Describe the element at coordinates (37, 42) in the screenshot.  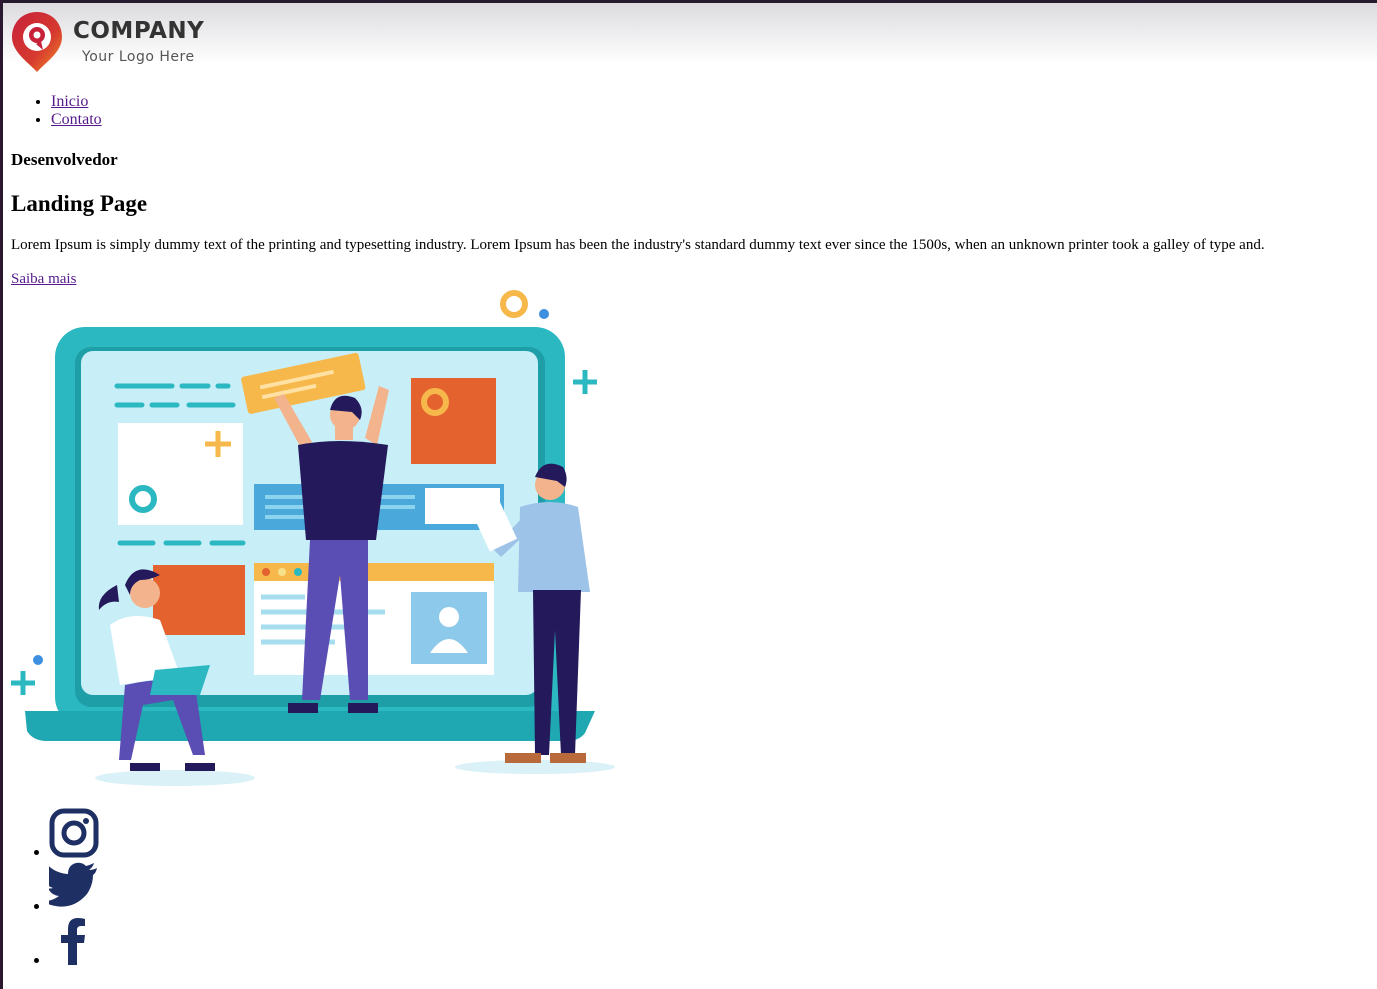
I see `logo-pin-icon` at that location.